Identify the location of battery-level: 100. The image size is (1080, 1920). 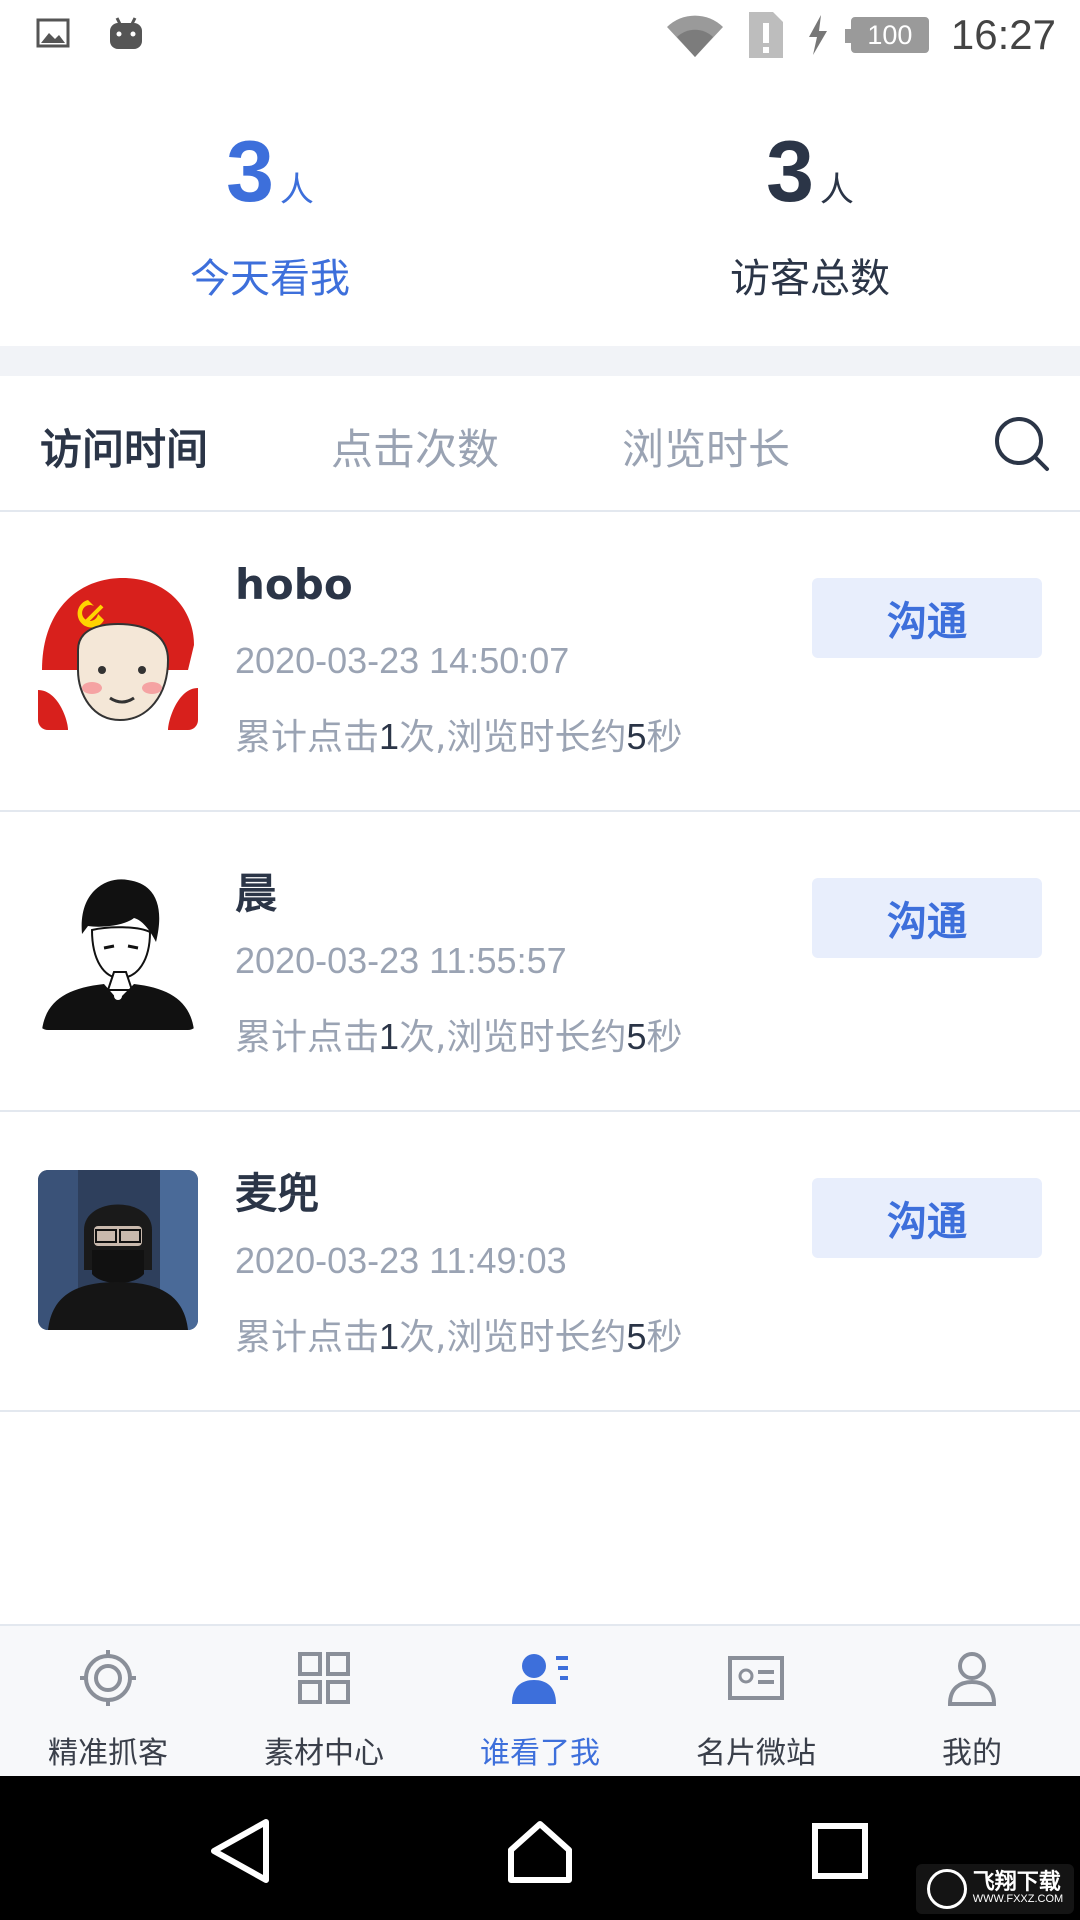
(890, 34).